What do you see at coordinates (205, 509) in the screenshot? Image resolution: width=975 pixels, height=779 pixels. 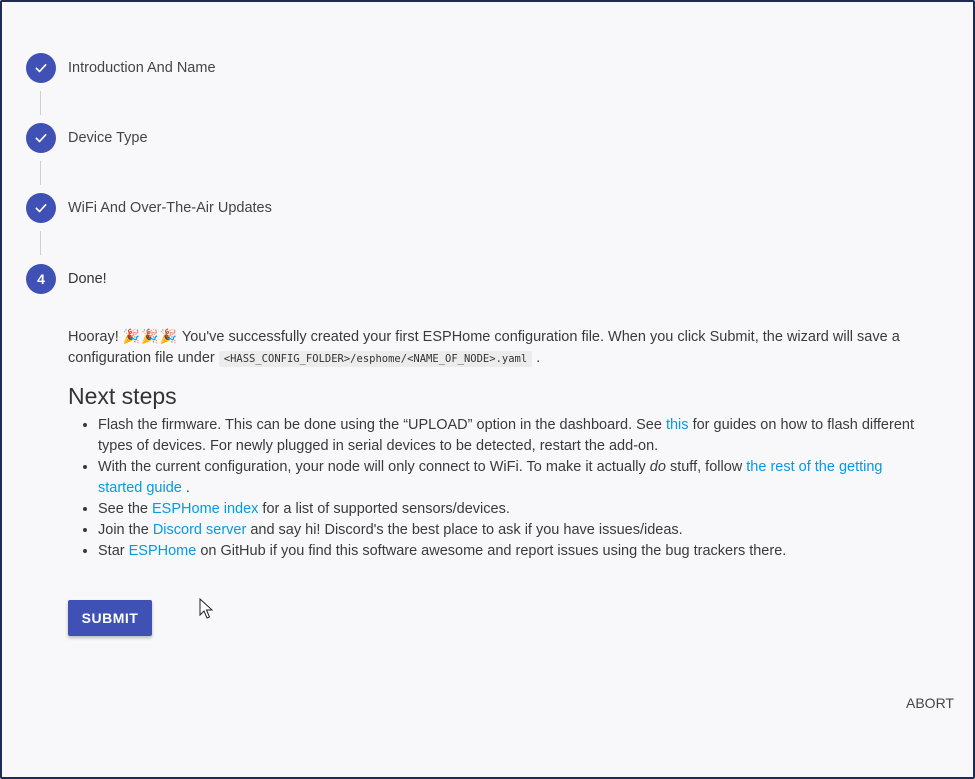 I see `esphome-index-link: ESPHome index` at bounding box center [205, 509].